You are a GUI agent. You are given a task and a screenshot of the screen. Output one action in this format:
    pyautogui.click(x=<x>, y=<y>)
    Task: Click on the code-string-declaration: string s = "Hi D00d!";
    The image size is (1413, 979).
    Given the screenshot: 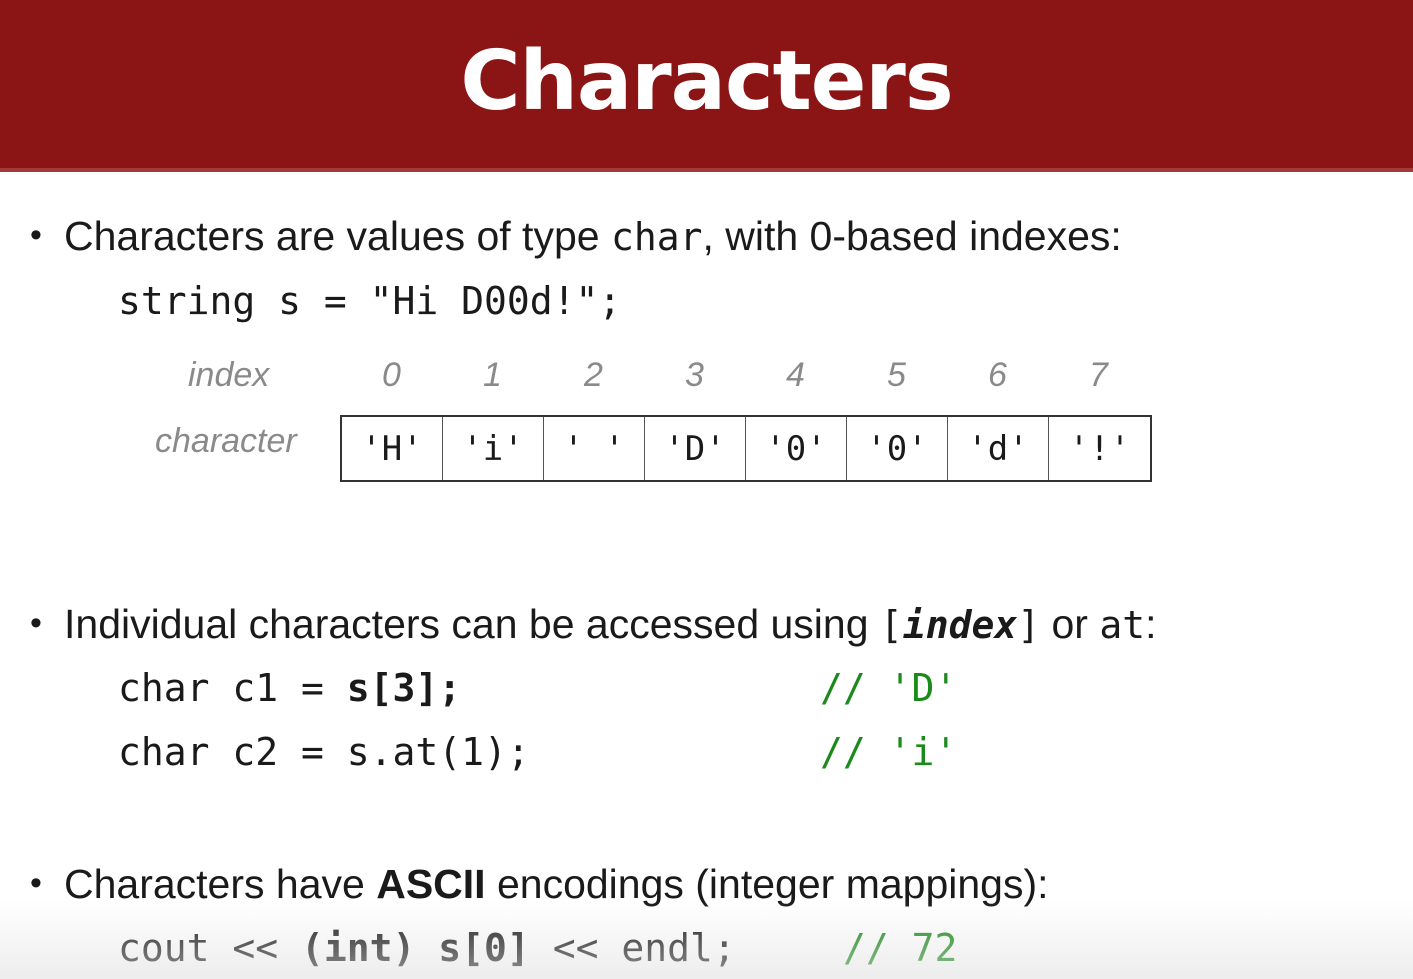 What is the action you would take?
    pyautogui.click(x=370, y=301)
    